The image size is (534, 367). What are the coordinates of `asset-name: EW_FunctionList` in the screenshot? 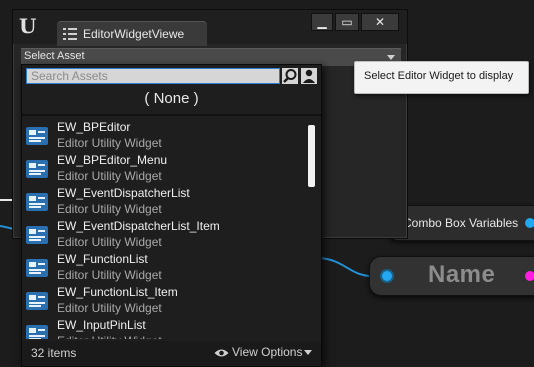 It's located at (102, 259).